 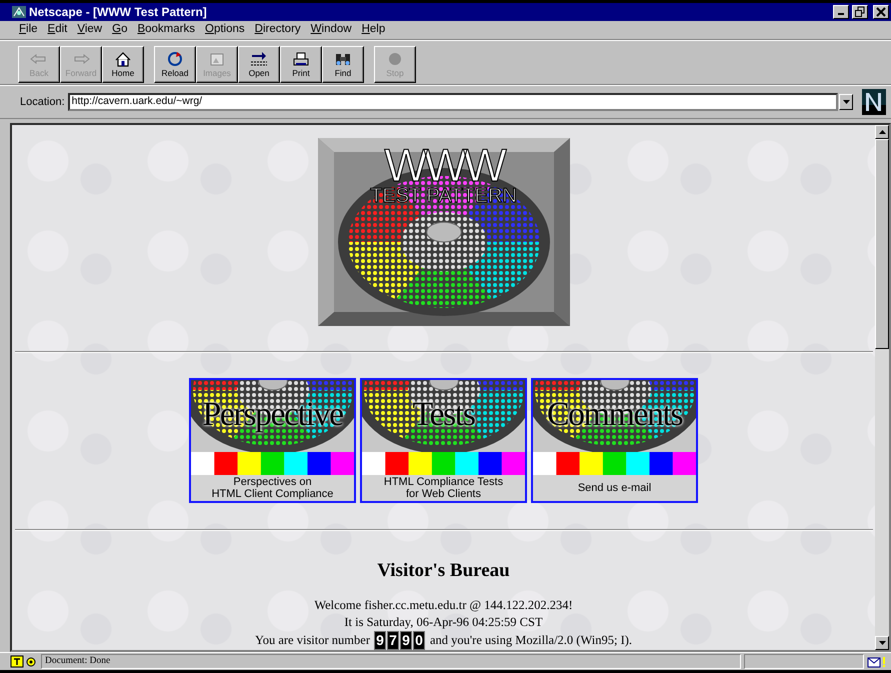 What do you see at coordinates (331, 30) in the screenshot?
I see `menu-item: Window` at bounding box center [331, 30].